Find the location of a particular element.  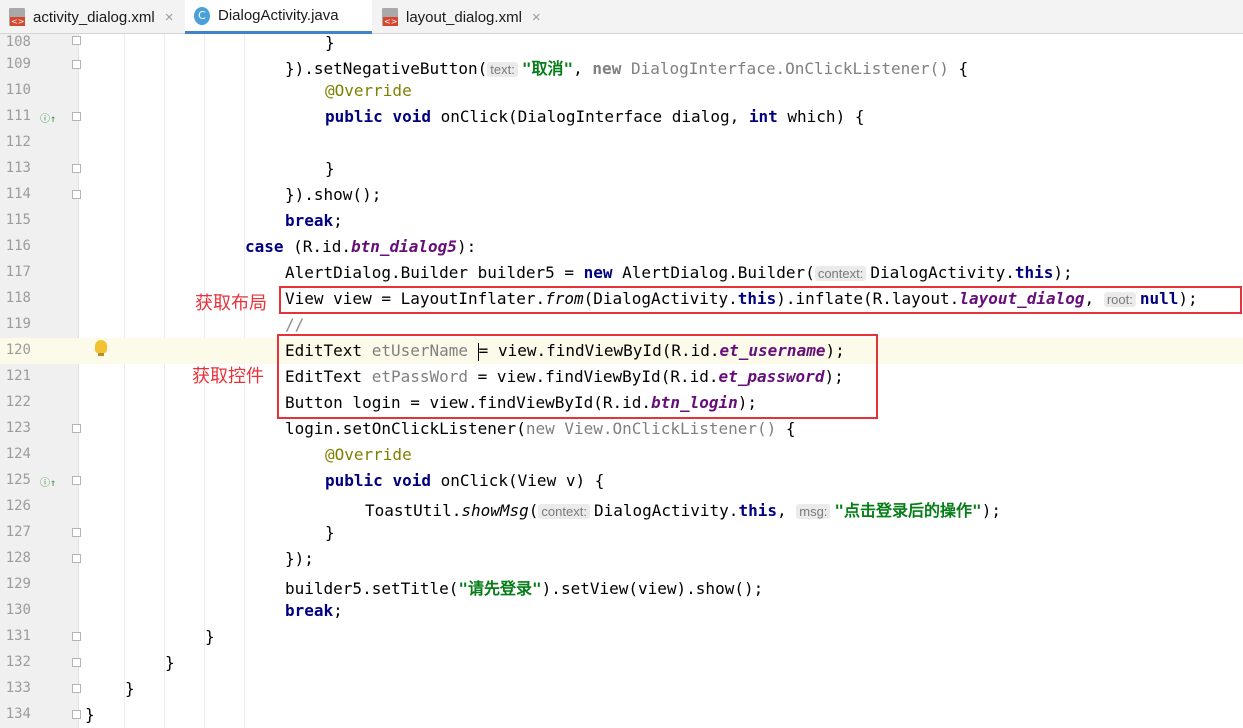

code-line: 125 ⓘ↑ public void onClick(View v) { is located at coordinates (621, 481).